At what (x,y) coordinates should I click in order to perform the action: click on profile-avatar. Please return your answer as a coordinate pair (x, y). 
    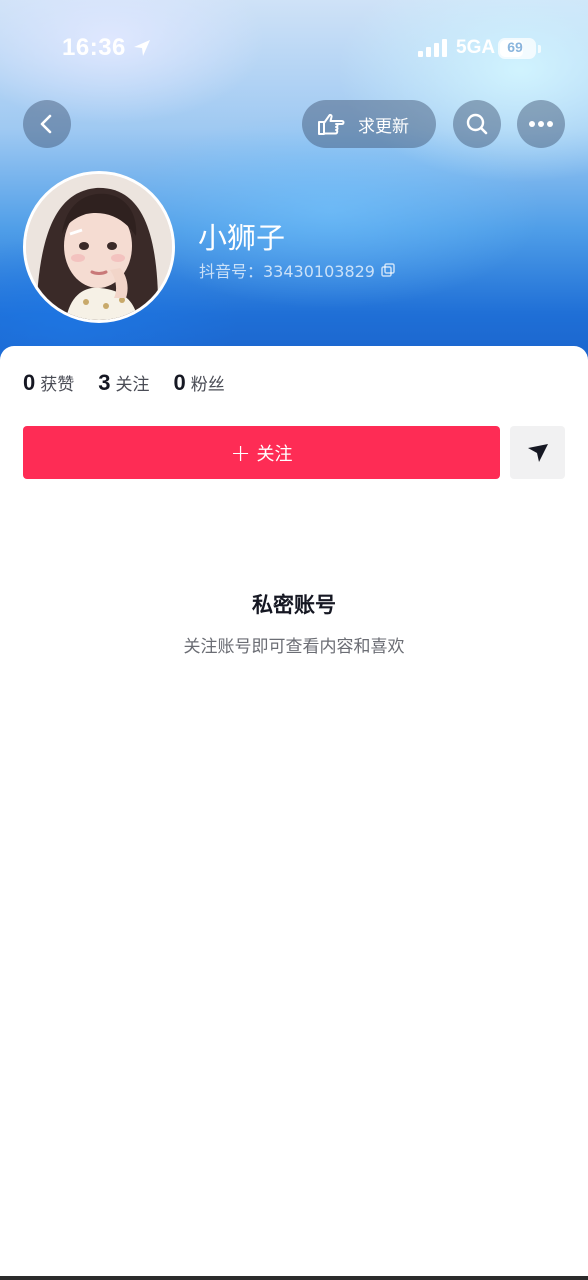
    Looking at the image, I should click on (99, 247).